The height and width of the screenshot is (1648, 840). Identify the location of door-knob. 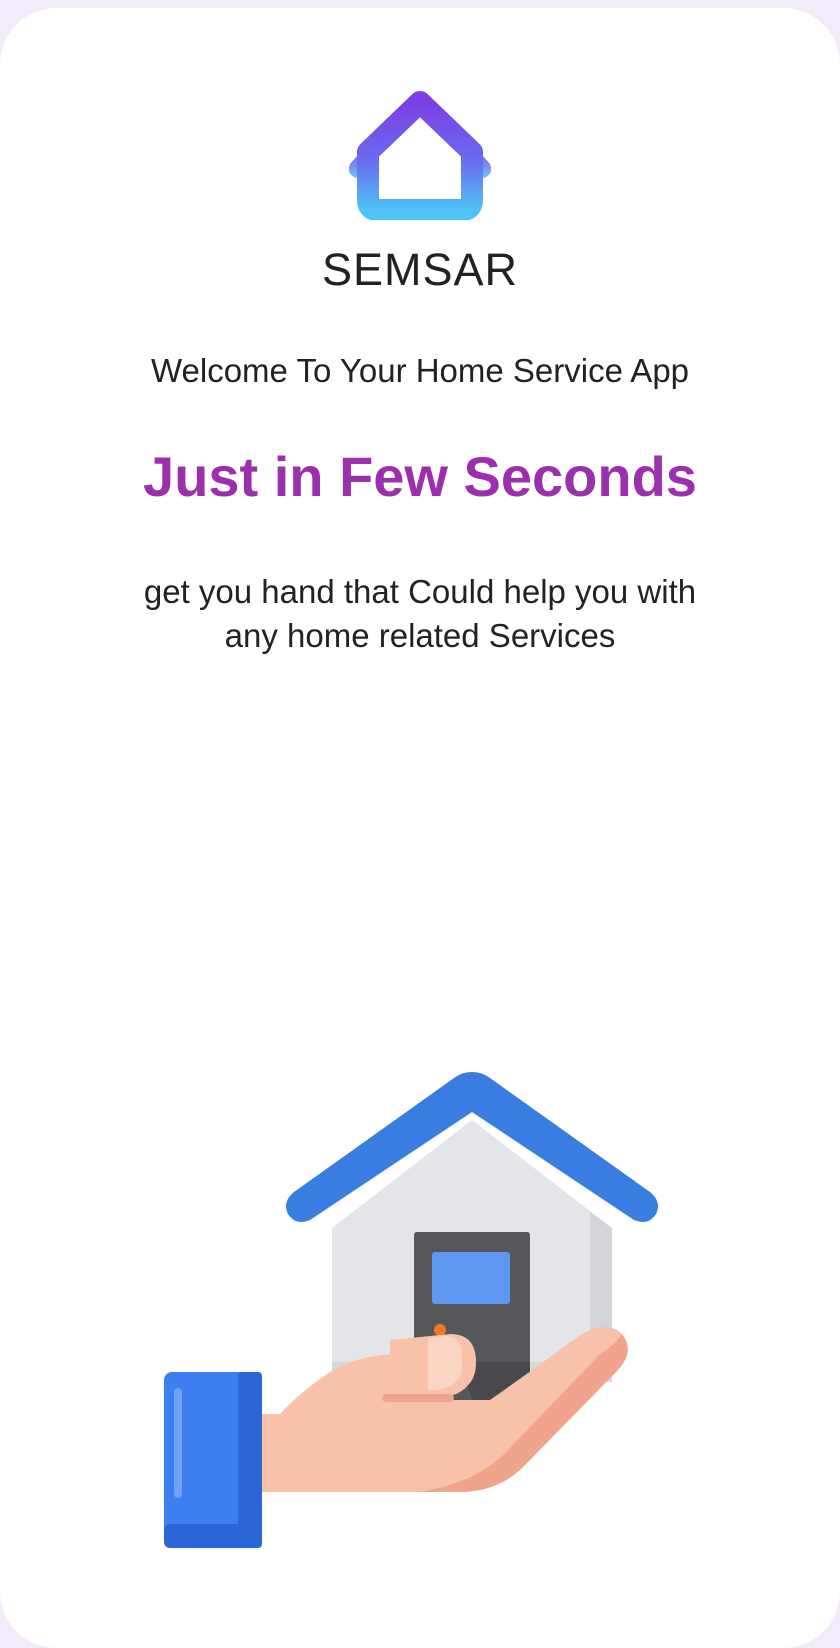
(440, 1330).